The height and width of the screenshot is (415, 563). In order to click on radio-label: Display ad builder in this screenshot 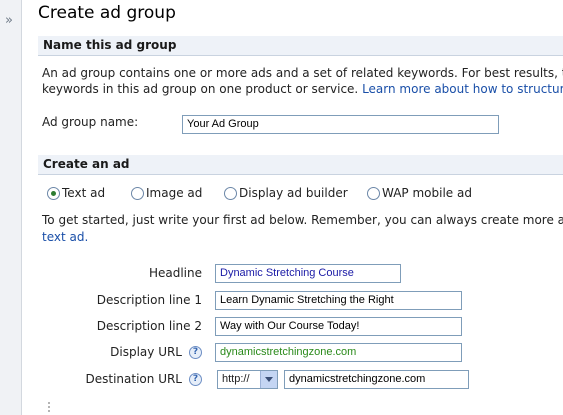, I will do `click(293, 193)`.